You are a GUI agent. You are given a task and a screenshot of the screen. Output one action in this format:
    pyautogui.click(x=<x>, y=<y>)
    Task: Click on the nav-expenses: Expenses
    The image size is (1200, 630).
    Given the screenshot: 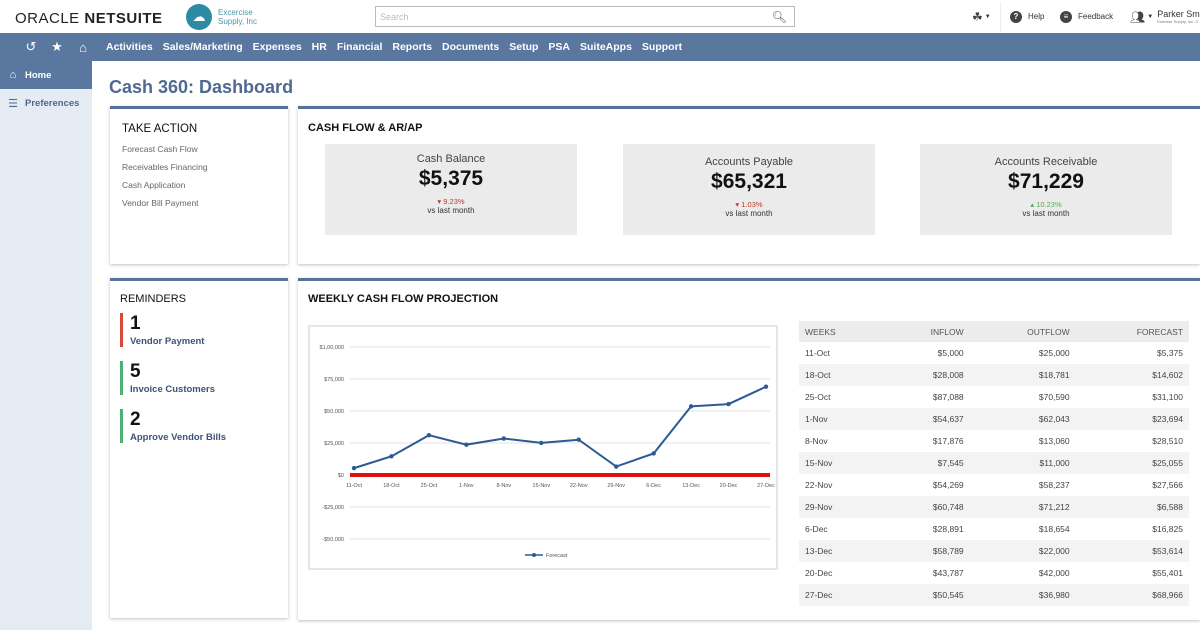 What is the action you would take?
    pyautogui.click(x=277, y=47)
    